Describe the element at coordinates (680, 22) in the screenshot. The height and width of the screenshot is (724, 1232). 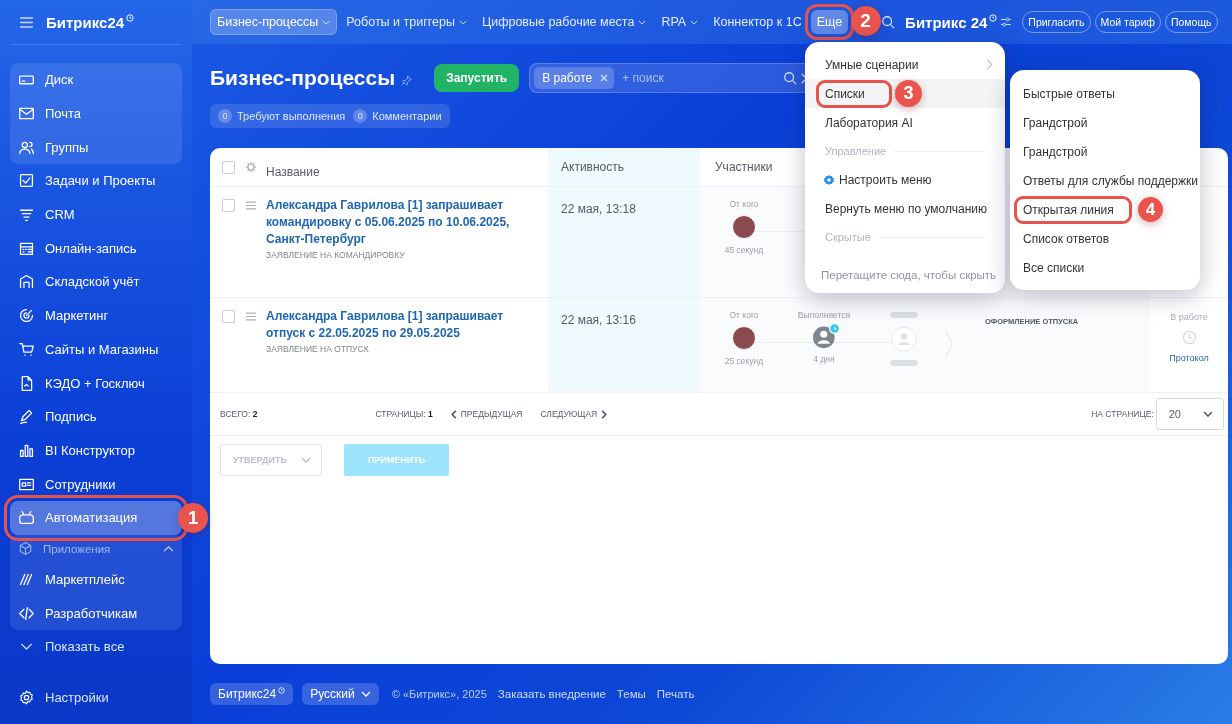
I see `nav-tab: RPA` at that location.